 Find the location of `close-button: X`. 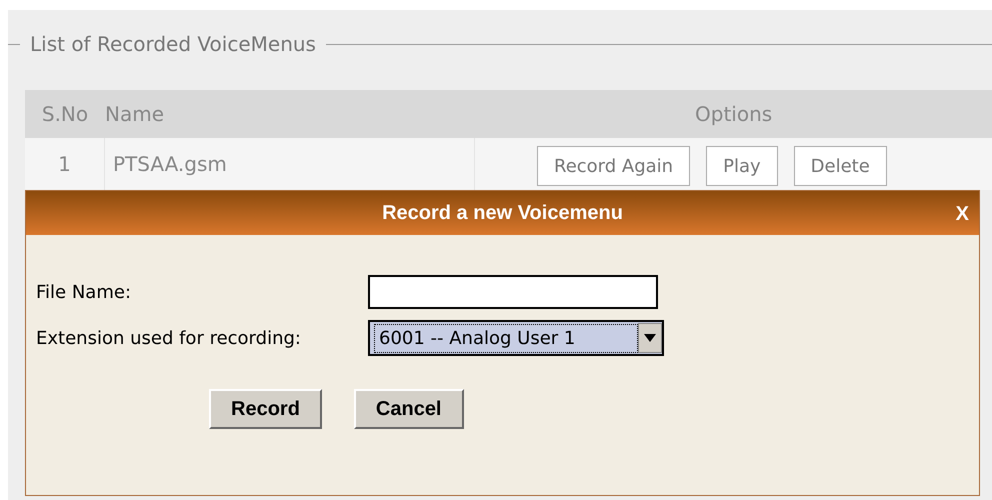

close-button: X is located at coordinates (962, 214).